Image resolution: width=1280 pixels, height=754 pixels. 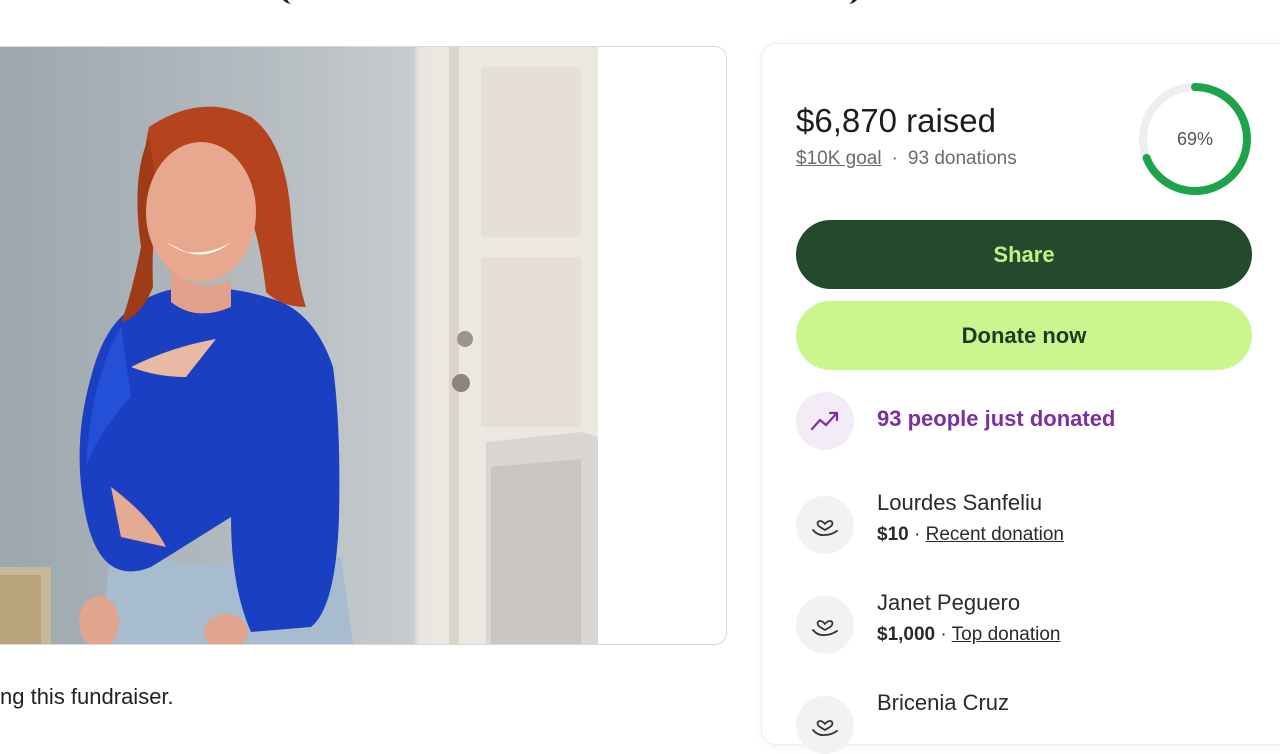 I want to click on goal-meta: $10K goal · 93 donations, so click(x=906, y=159).